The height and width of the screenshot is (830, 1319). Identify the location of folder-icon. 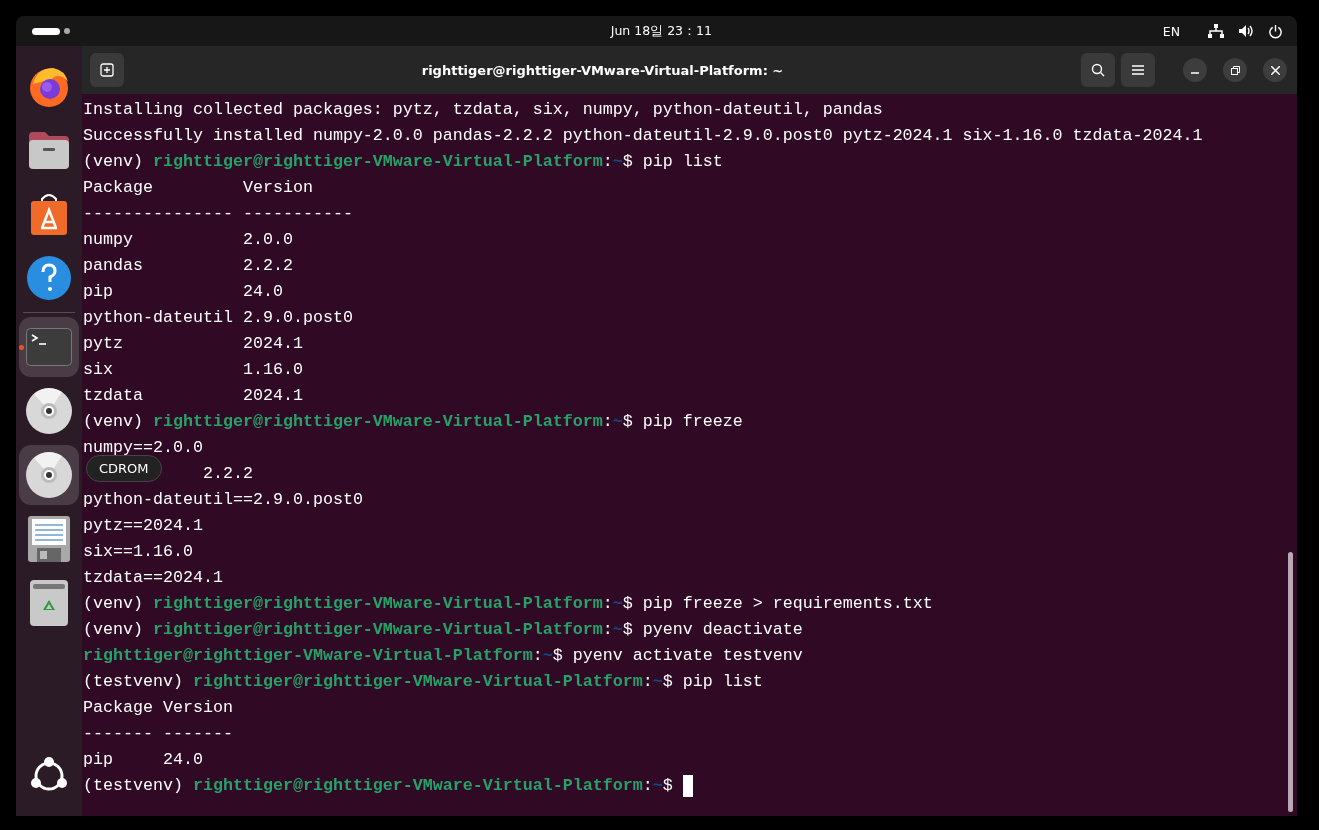
(49, 150).